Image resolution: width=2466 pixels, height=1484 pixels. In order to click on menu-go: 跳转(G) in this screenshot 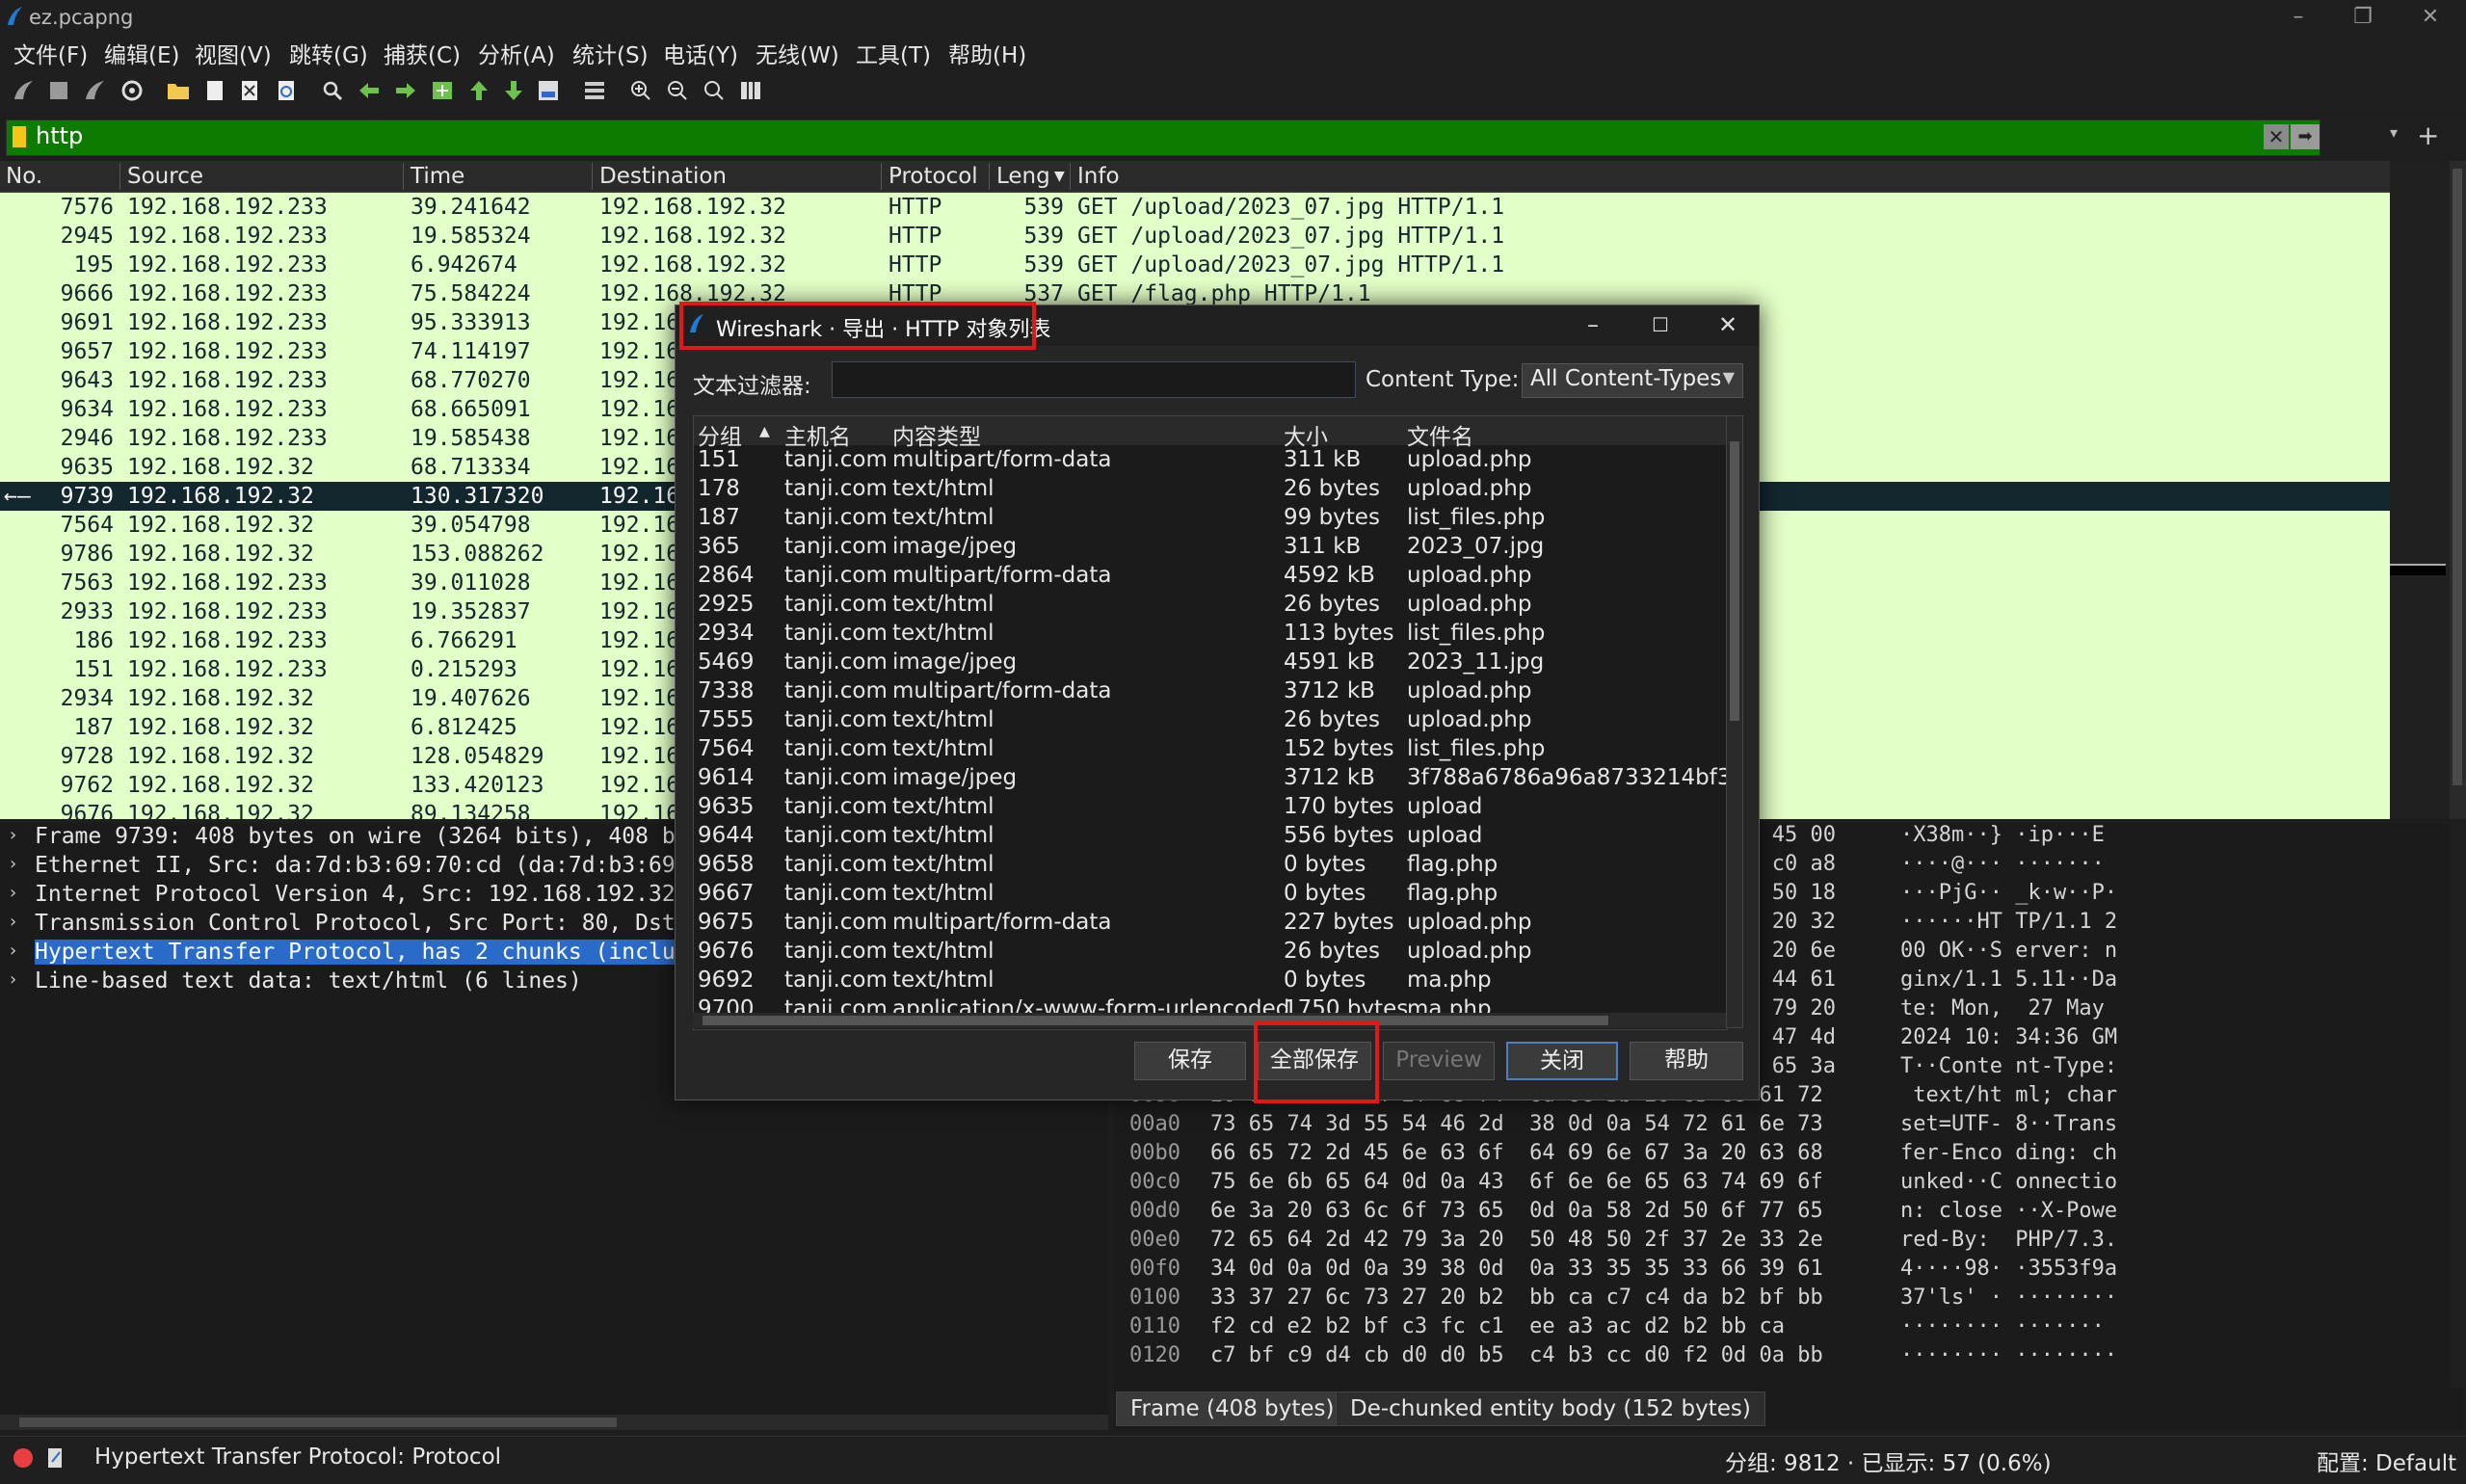, I will do `click(328, 53)`.